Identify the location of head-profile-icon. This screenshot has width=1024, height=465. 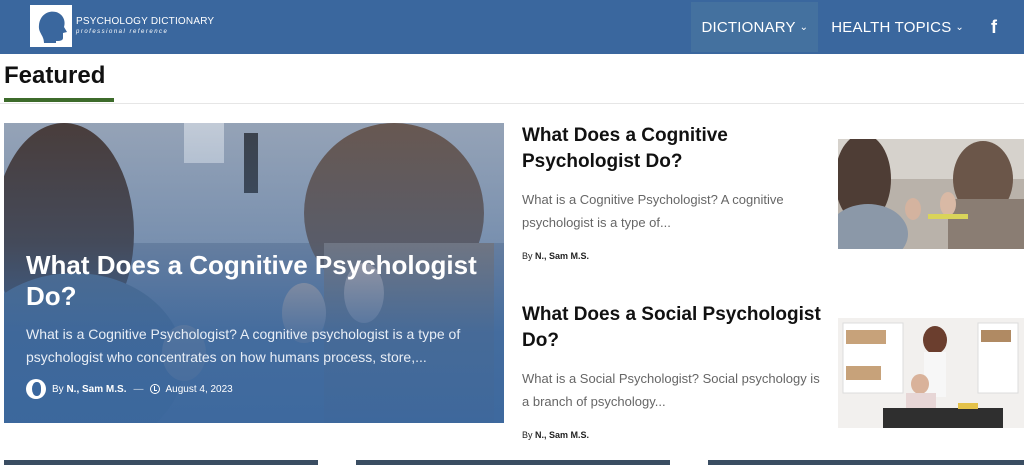
(51, 26).